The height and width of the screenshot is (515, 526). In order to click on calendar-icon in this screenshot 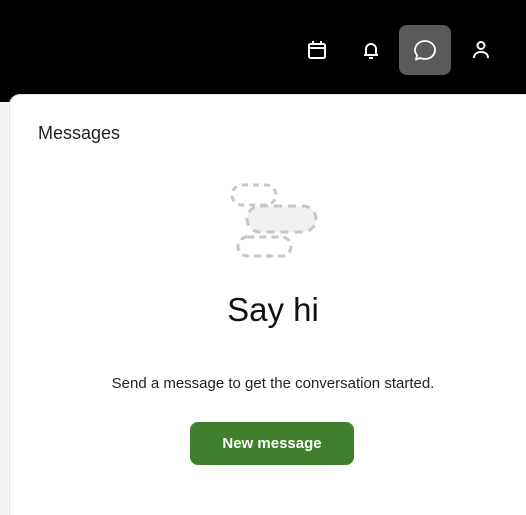, I will do `click(317, 50)`.